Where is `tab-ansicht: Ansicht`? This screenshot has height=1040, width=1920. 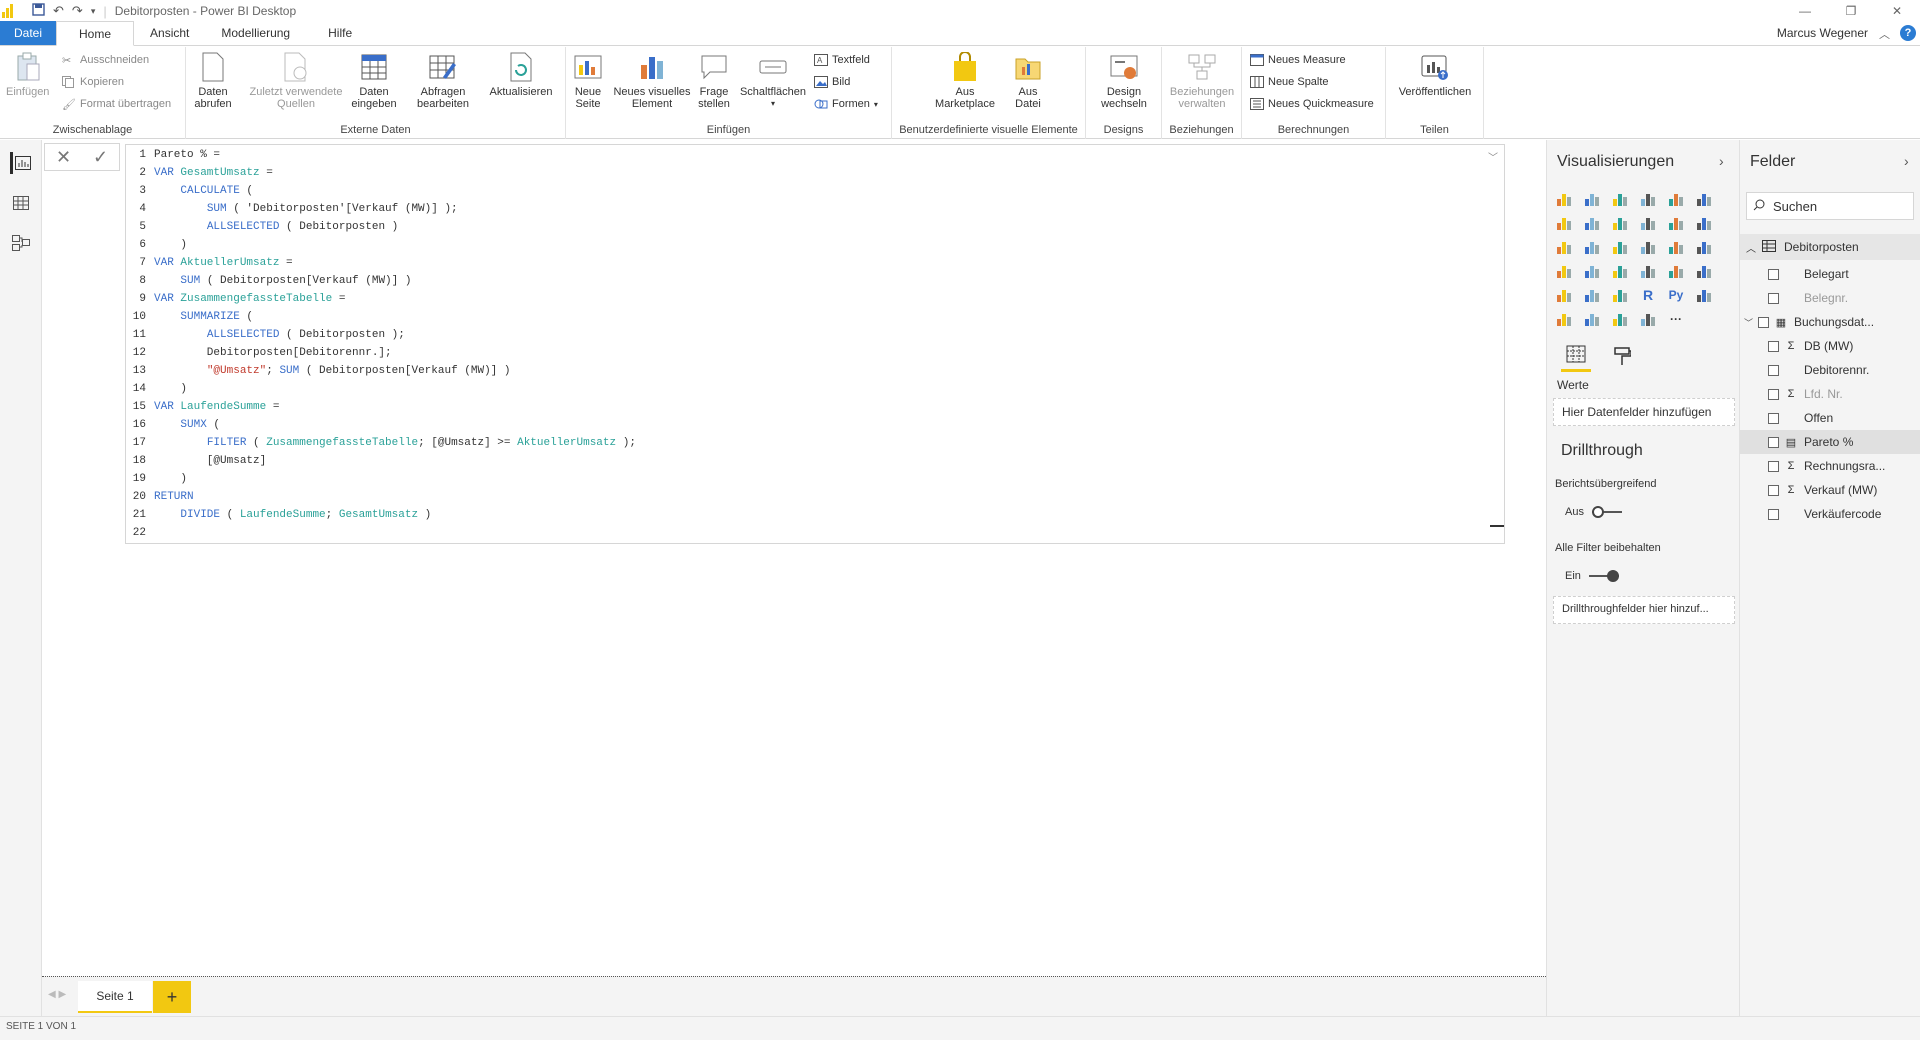 tab-ansicht: Ansicht is located at coordinates (169, 33).